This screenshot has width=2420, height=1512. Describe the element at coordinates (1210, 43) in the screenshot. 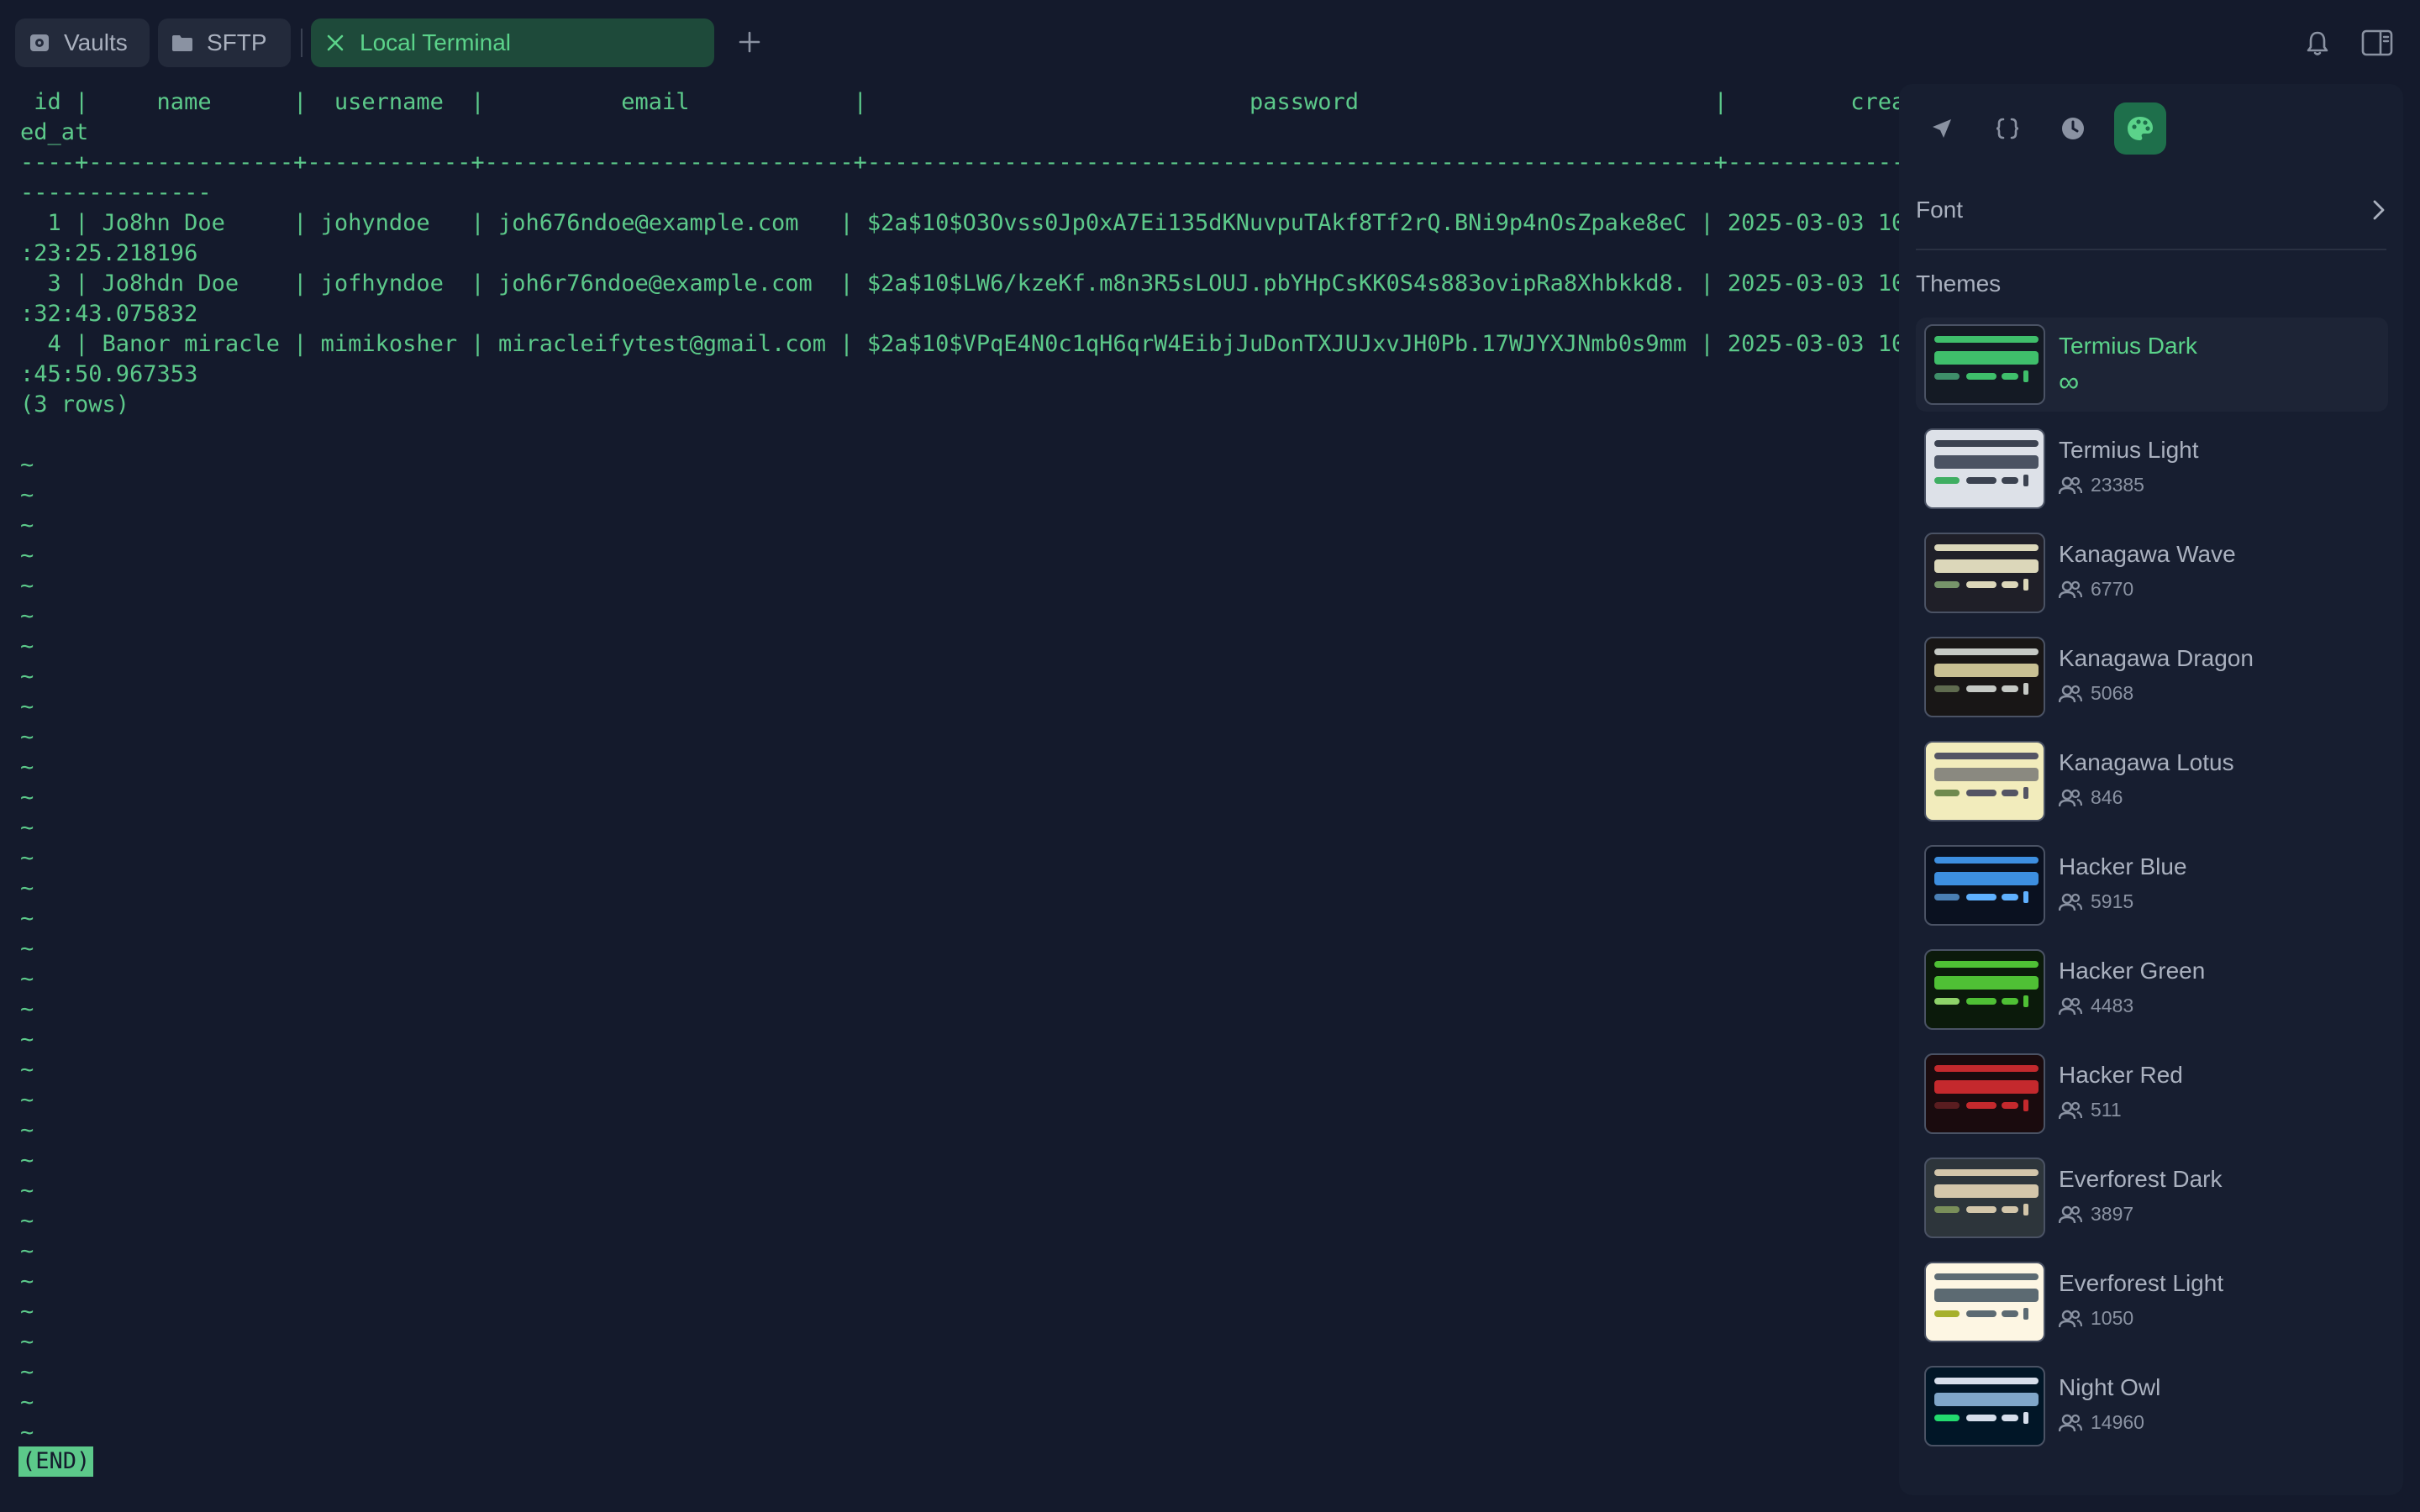

I see `top-bar: Vaults SFTP Local Terminal` at that location.